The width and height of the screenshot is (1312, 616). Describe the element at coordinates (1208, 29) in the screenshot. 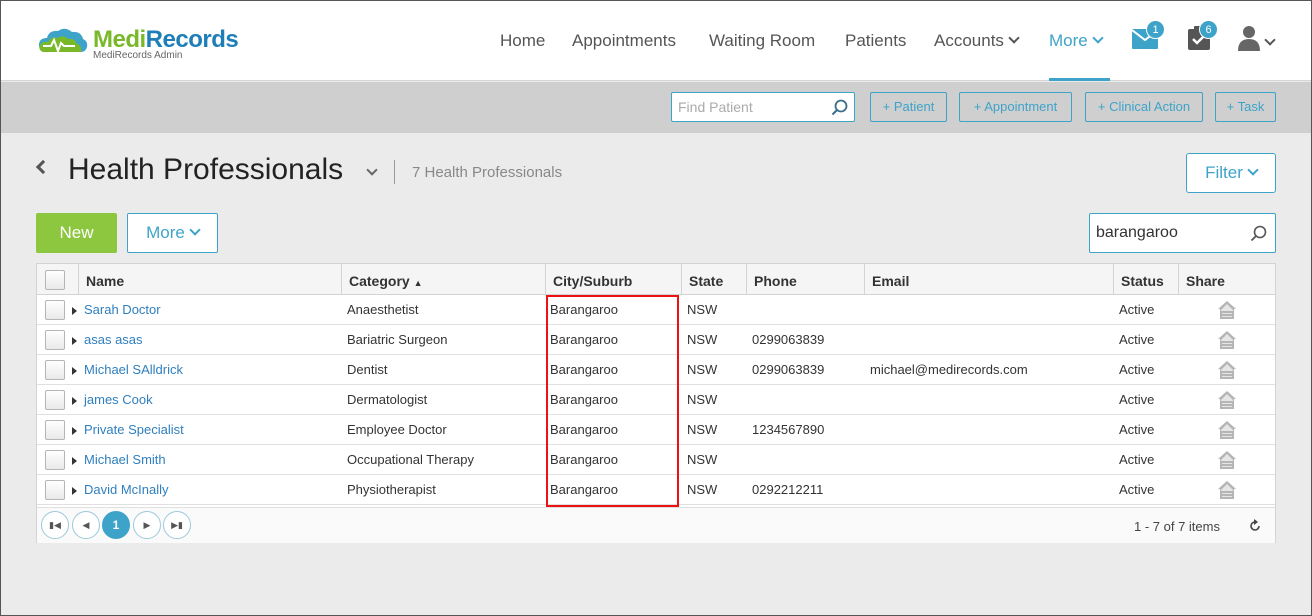

I see `tasks-count-badge: 6` at that location.